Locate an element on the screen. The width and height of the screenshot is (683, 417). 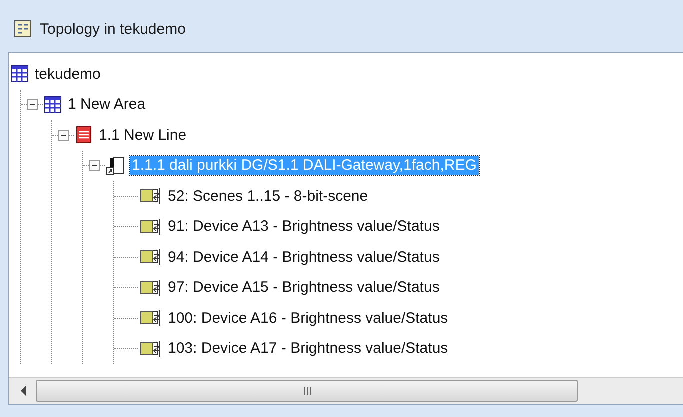
tree-item: 103: Device A17 - Brightness value/Status is located at coordinates (308, 348).